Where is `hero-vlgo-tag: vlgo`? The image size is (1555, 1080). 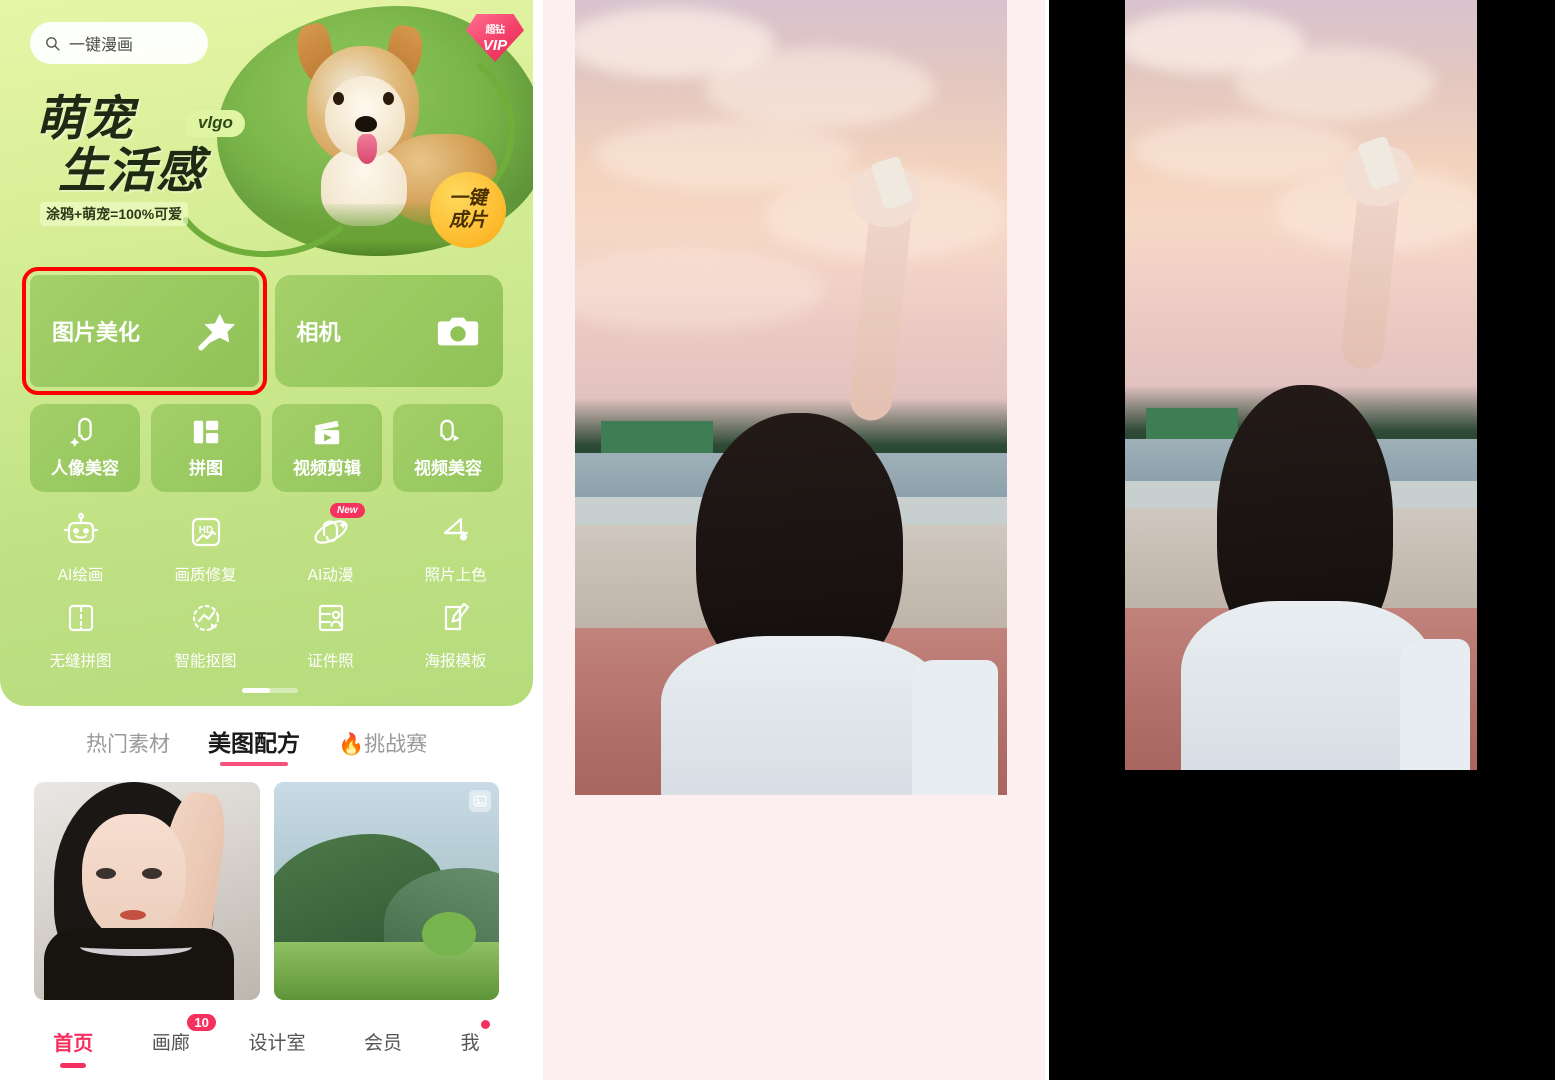 hero-vlgo-tag: vlgo is located at coordinates (215, 123).